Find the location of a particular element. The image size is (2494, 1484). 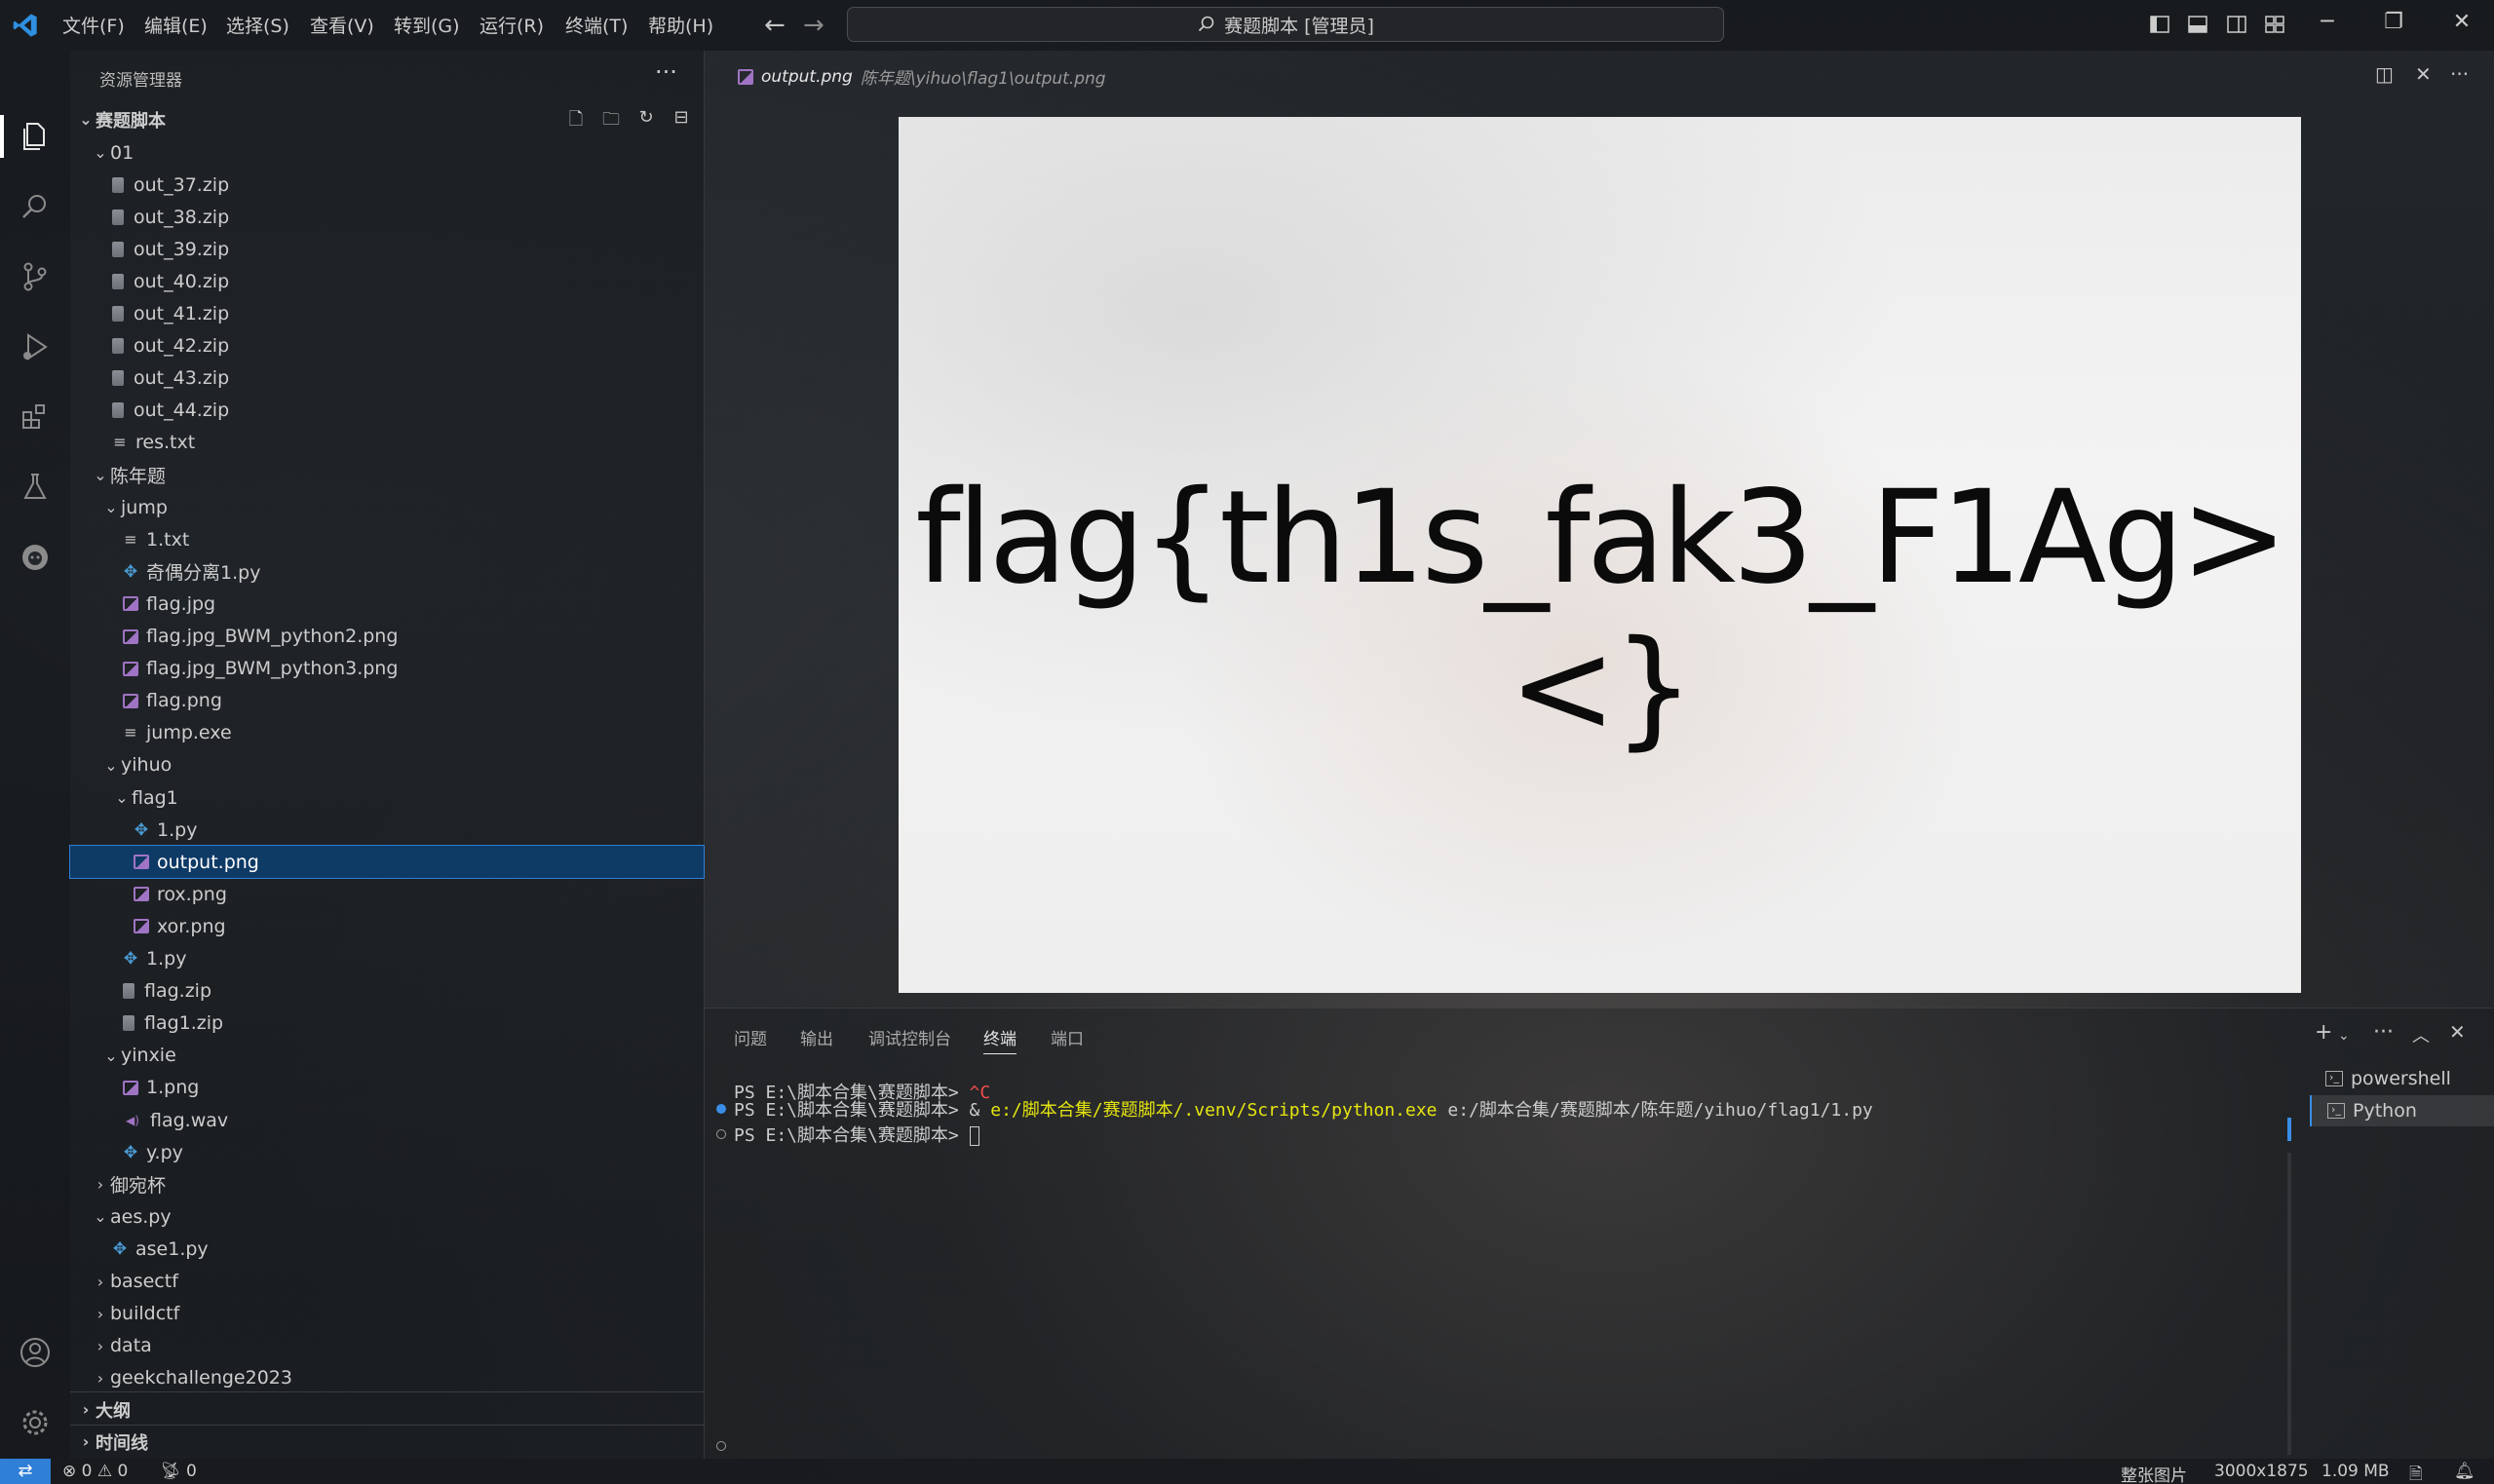

terminal-item-python: ›_ Python is located at coordinates (2402, 1110).